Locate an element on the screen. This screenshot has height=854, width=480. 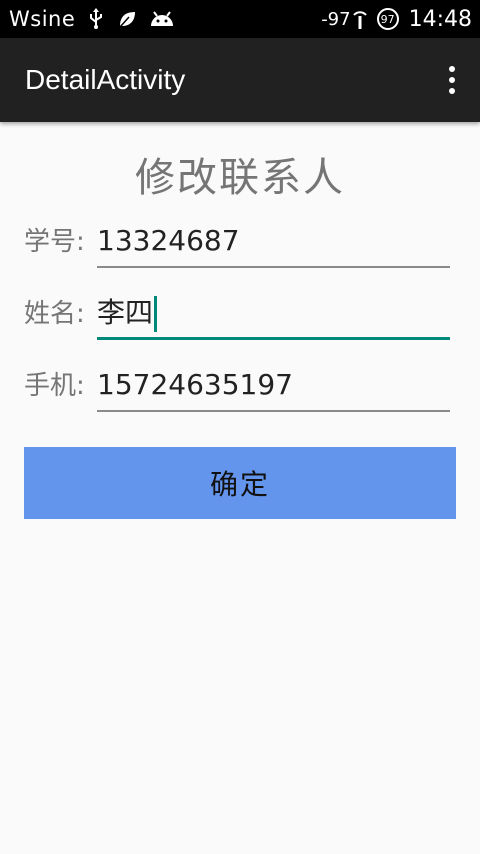
phone-row: 手机: 15724635197 is located at coordinates (237, 386).